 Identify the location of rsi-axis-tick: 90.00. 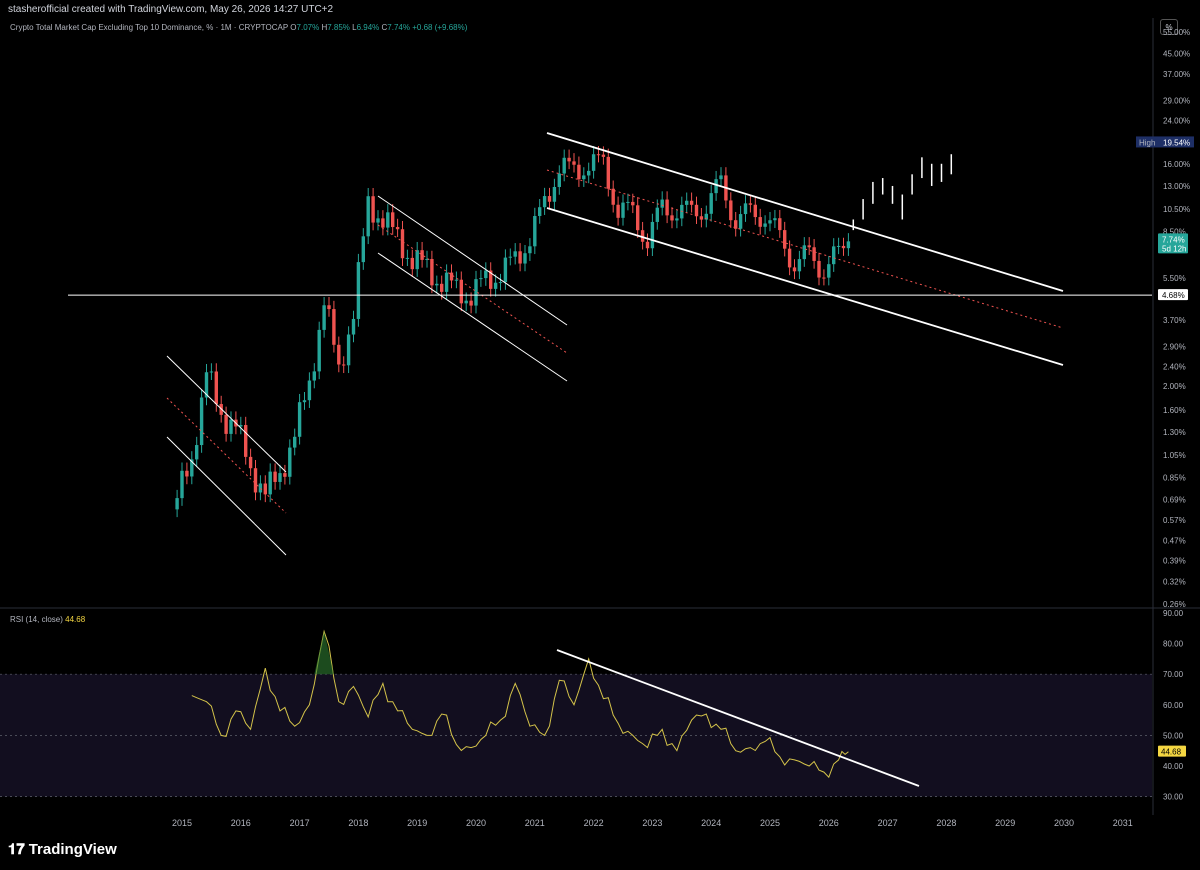
(1173, 613).